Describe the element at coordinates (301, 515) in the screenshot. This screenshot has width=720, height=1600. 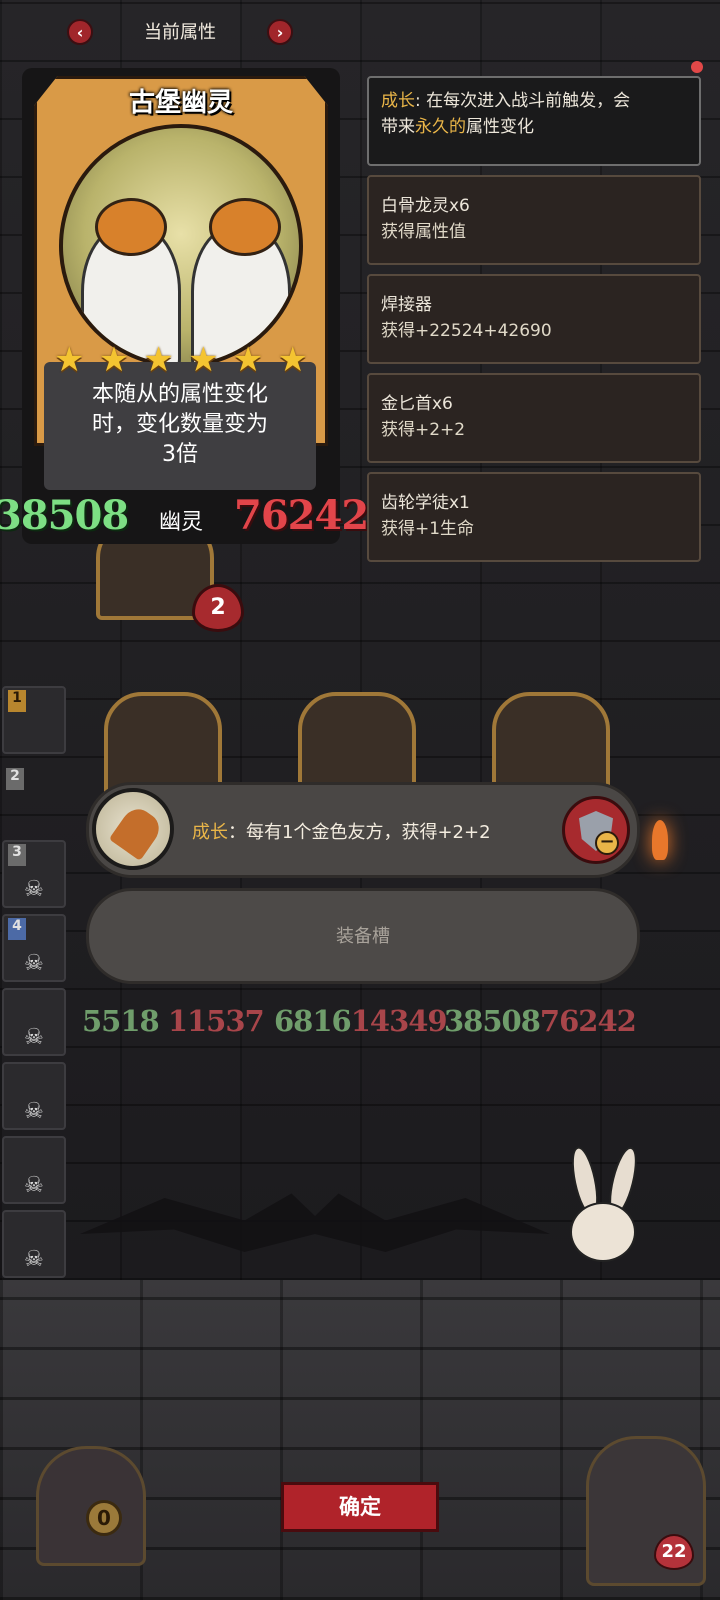
I see `card-health-value: 76242` at that location.